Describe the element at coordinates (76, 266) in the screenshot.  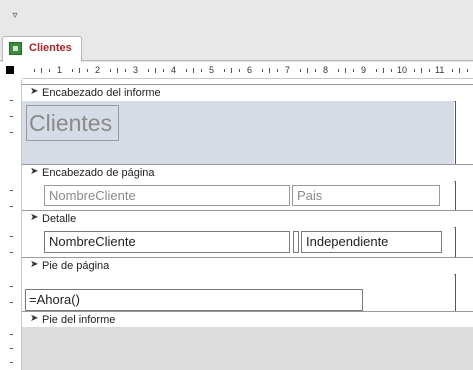
I see `section-label: Pie de página` at that location.